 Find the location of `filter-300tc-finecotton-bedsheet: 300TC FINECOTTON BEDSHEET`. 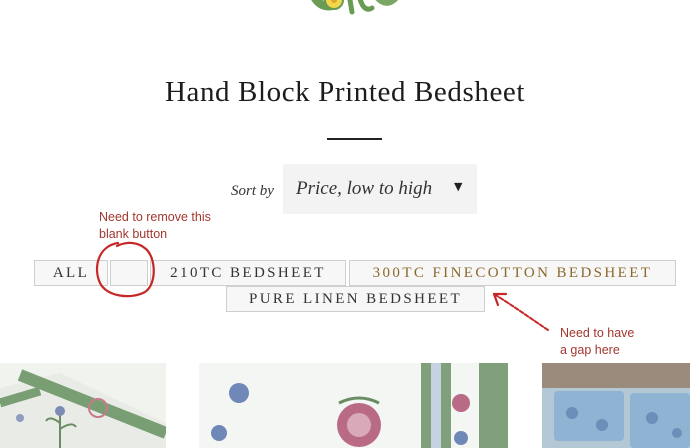

filter-300tc-finecotton-bedsheet: 300TC FINECOTTON BEDSHEET is located at coordinates (512, 273).